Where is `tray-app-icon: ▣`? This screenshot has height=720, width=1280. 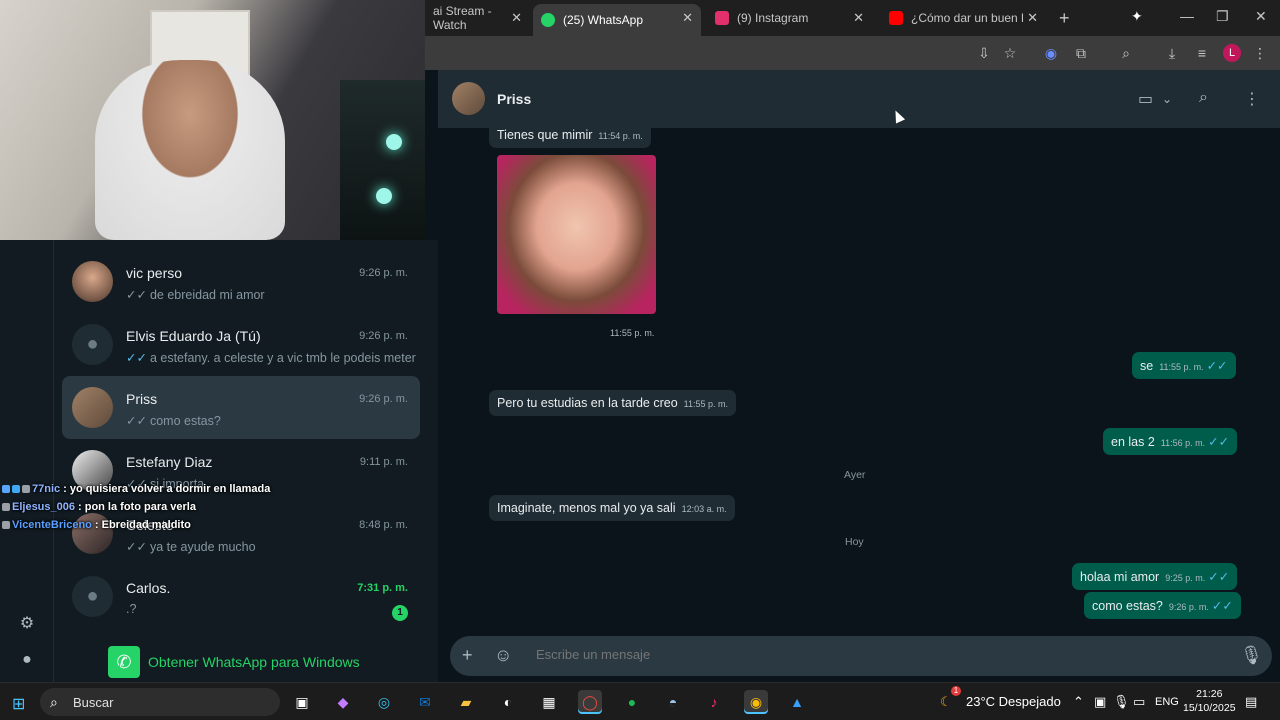
tray-app-icon: ▣ is located at coordinates (1100, 702).